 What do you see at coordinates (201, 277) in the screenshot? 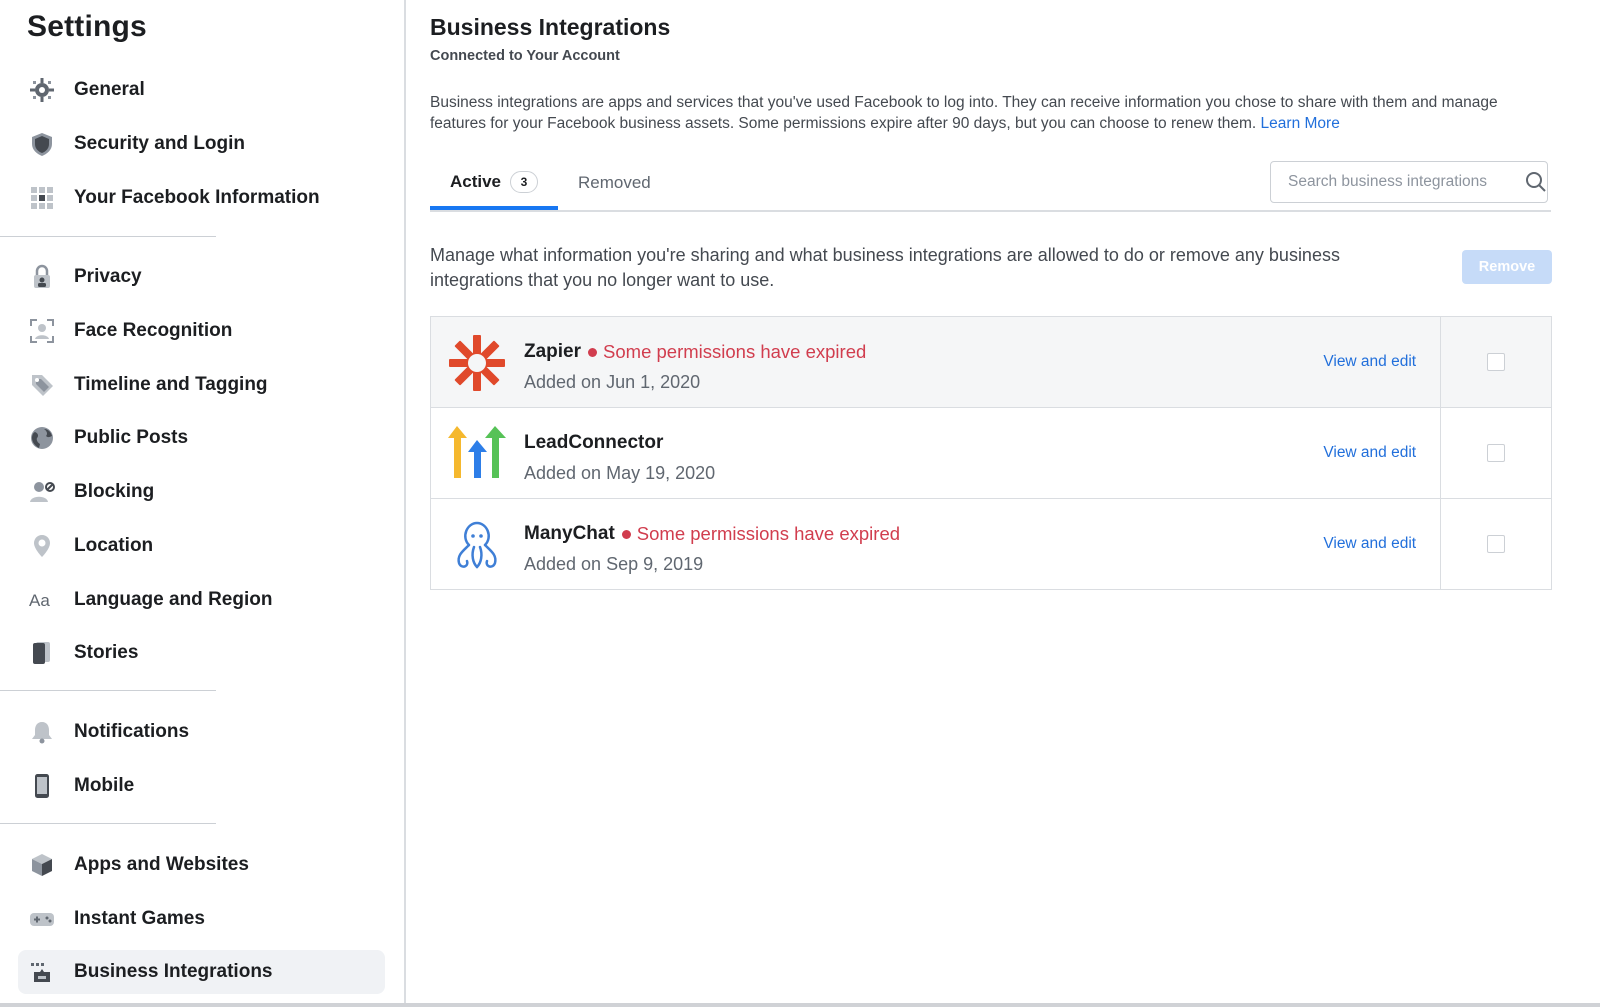
I see `sidebar-item-privacy: Privacy` at bounding box center [201, 277].